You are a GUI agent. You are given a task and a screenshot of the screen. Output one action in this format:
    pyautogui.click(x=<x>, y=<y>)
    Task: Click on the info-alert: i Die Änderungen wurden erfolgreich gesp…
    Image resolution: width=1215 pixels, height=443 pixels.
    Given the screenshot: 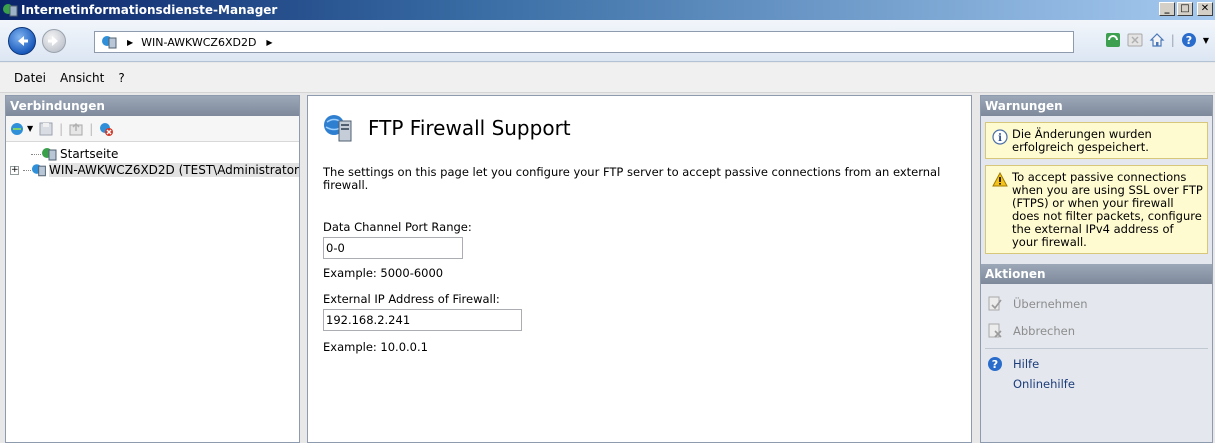 What is the action you would take?
    pyautogui.click(x=1096, y=140)
    